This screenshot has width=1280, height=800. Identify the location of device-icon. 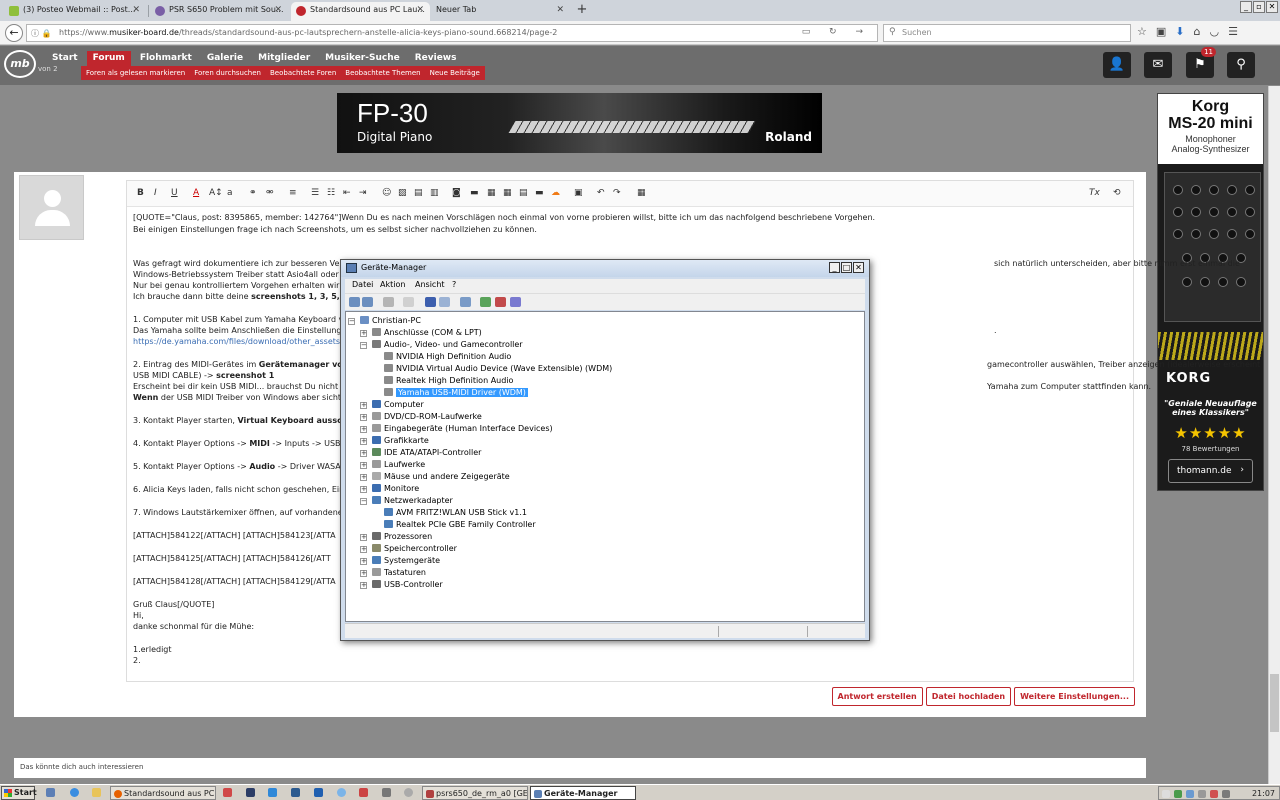
(386, 792).